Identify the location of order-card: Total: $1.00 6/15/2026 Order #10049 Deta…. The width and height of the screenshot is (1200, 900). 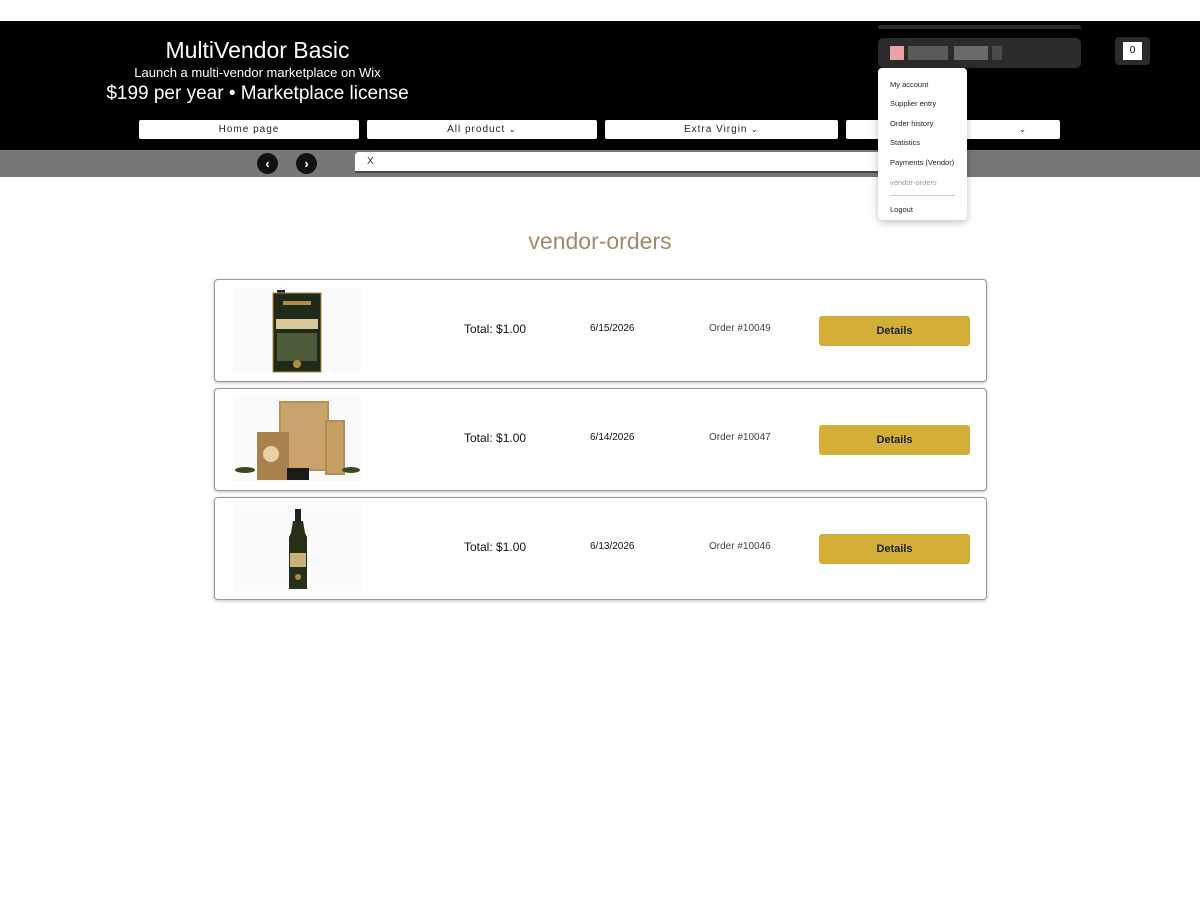
(600, 330).